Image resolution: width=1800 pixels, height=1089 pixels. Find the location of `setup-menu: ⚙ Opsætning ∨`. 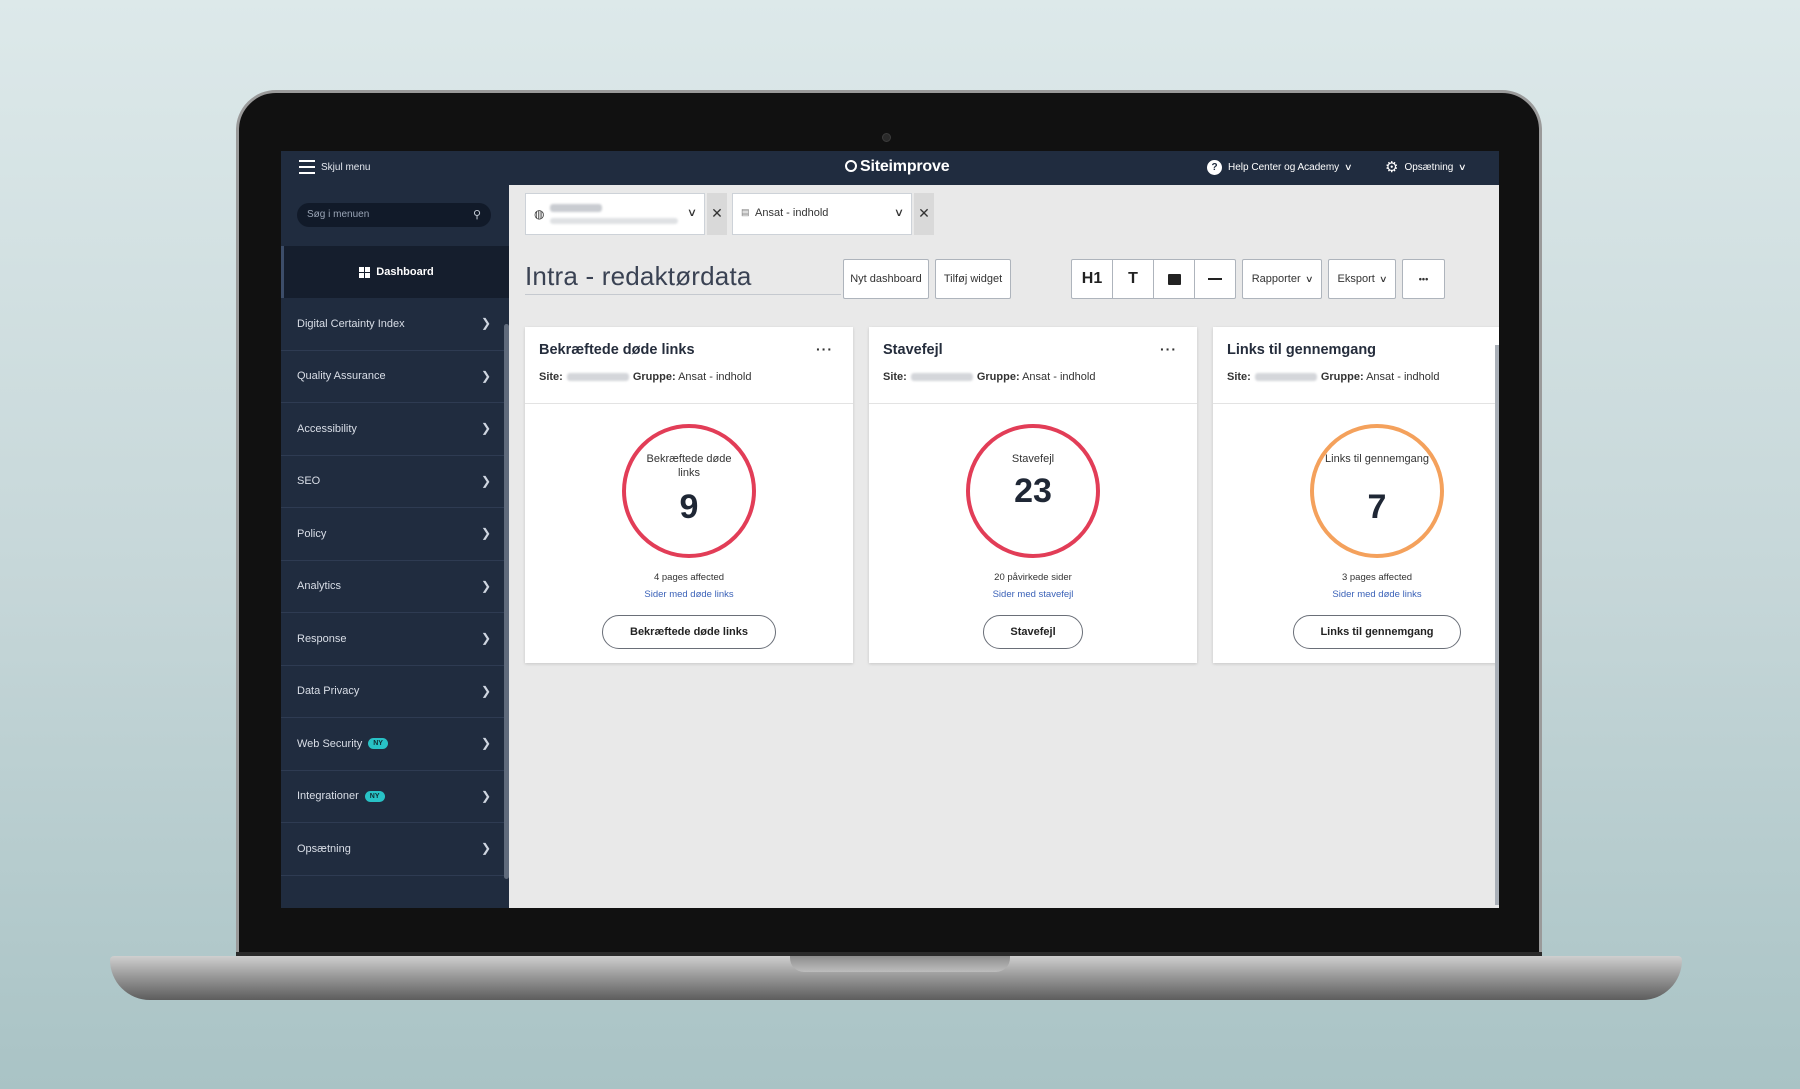

setup-menu: ⚙ Opsætning ∨ is located at coordinates (1426, 167).